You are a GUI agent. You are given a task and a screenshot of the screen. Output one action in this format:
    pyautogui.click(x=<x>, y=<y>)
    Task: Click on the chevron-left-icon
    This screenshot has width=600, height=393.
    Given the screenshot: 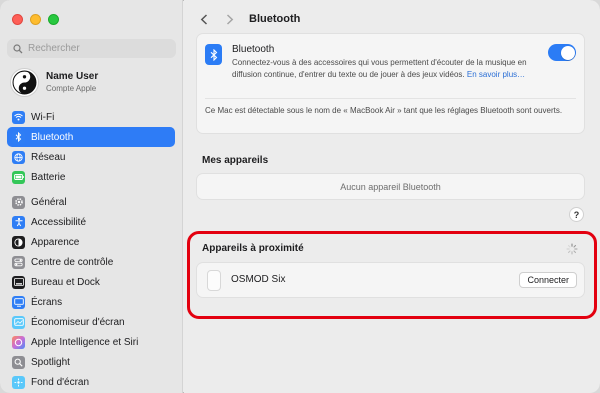 What is the action you would take?
    pyautogui.click(x=204, y=19)
    